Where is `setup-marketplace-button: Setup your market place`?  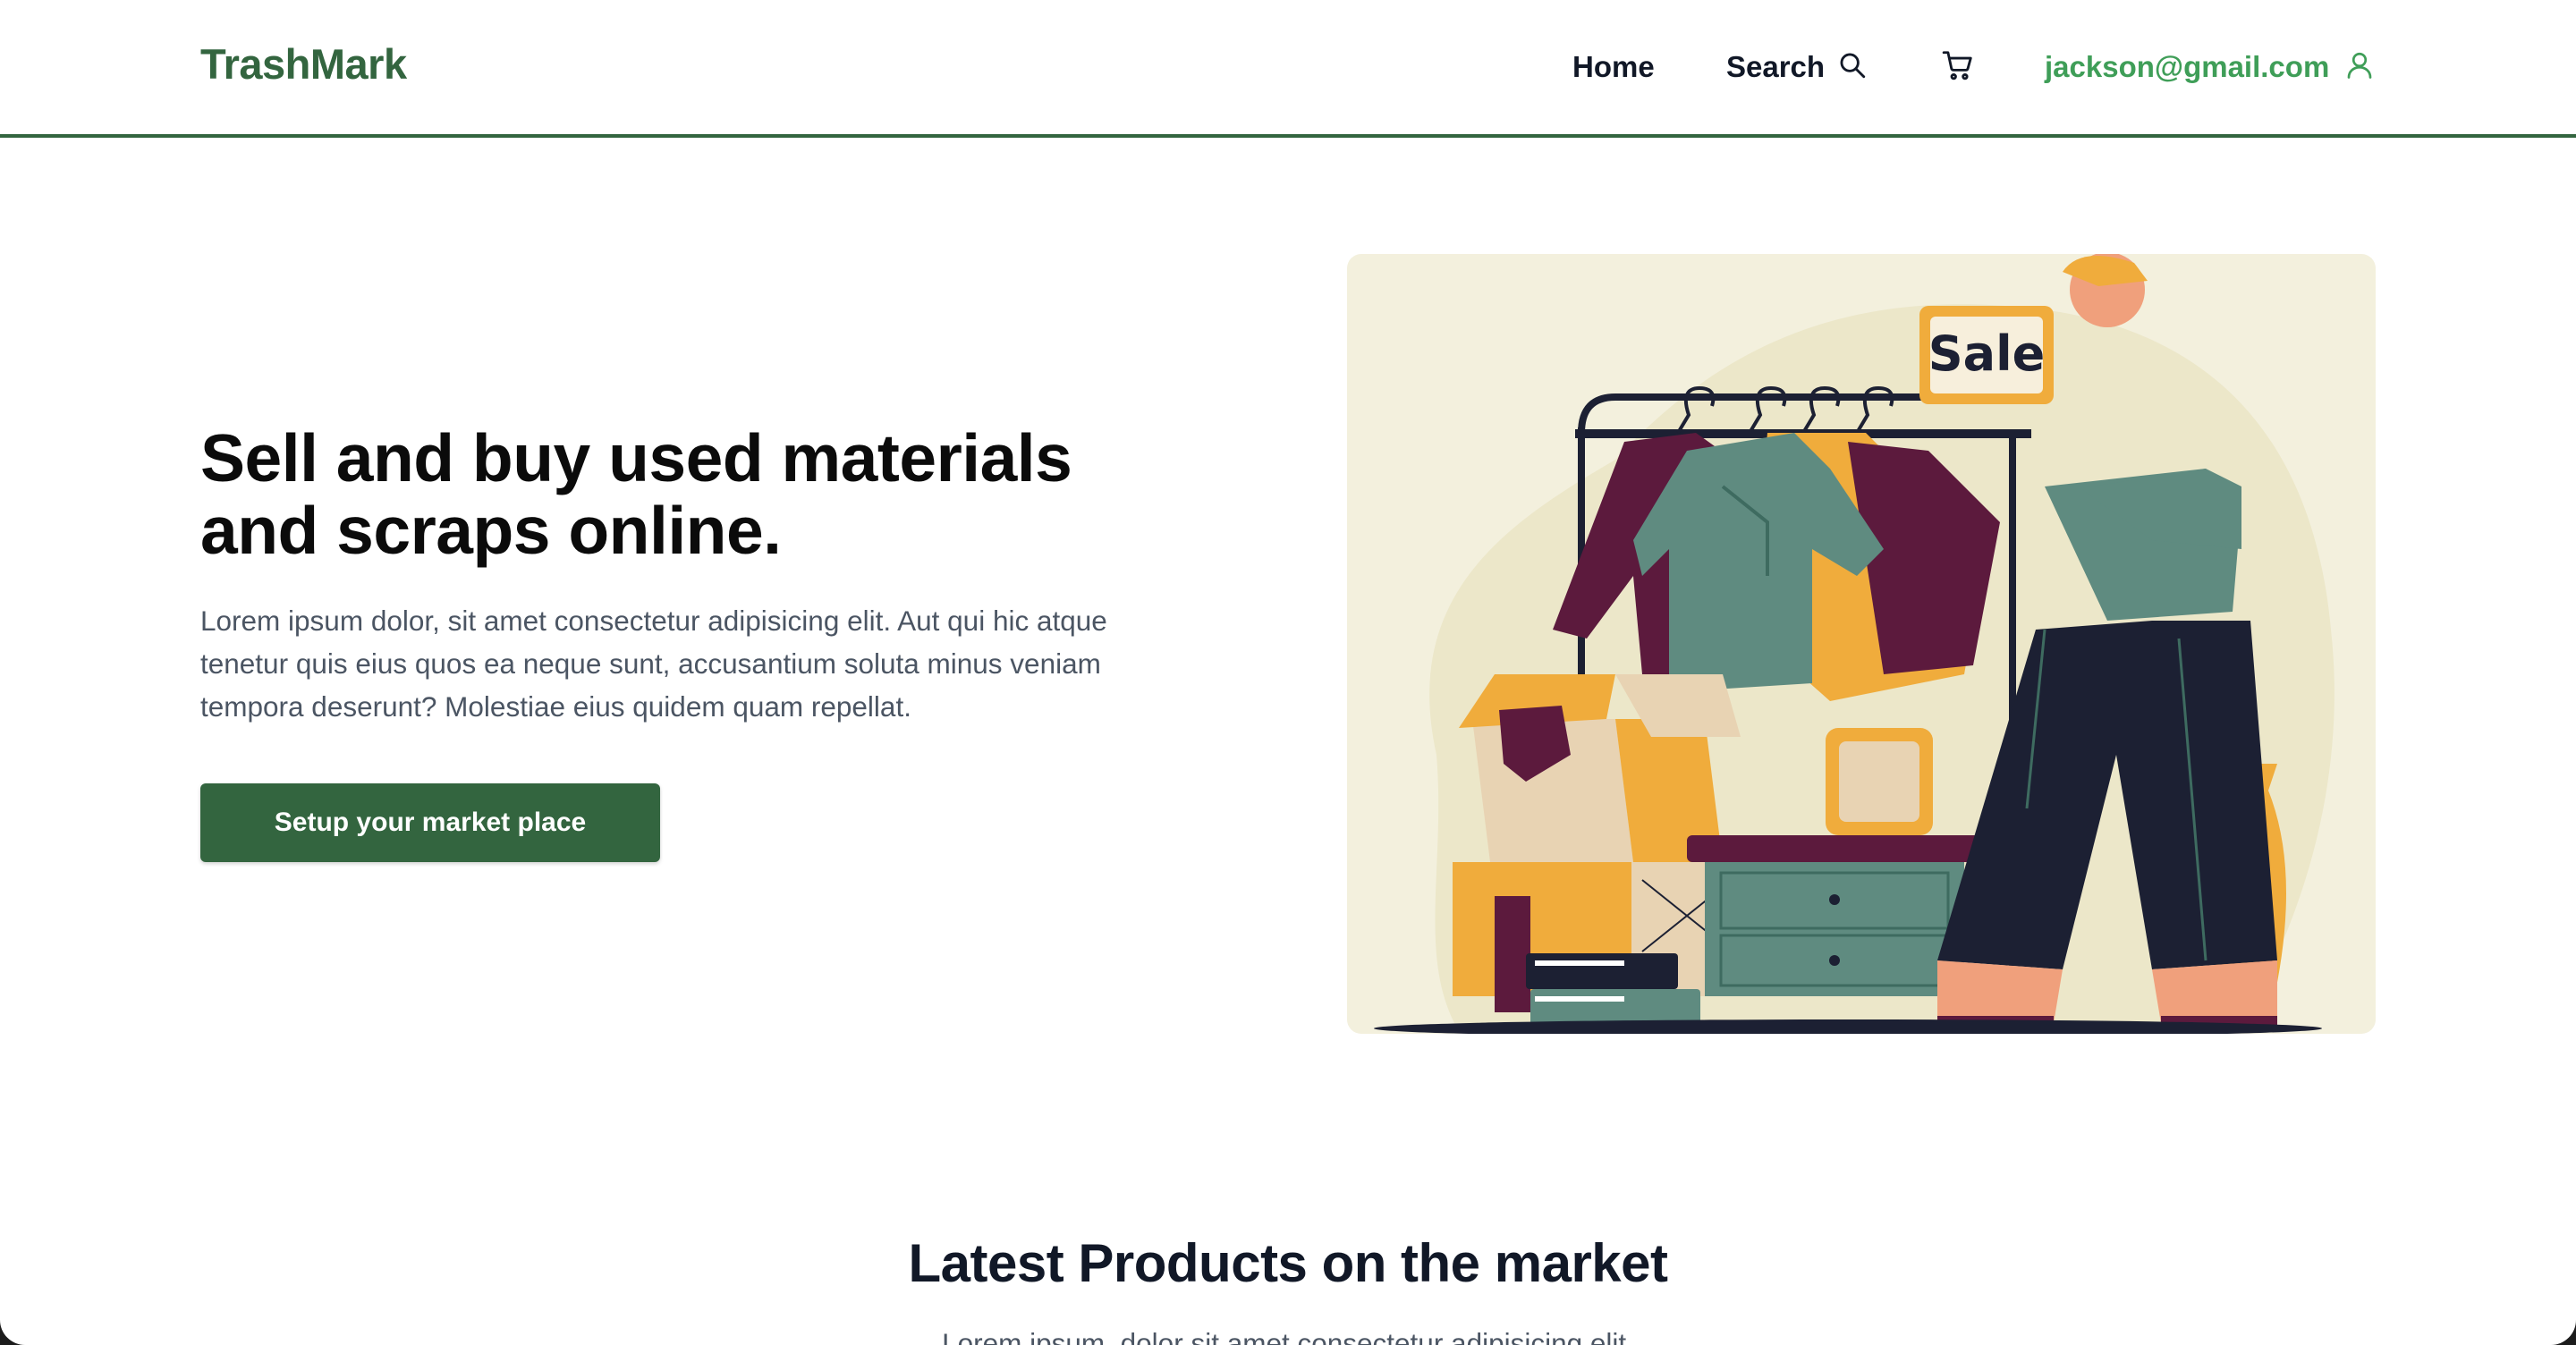
setup-marketplace-button: Setup your market place is located at coordinates (430, 822).